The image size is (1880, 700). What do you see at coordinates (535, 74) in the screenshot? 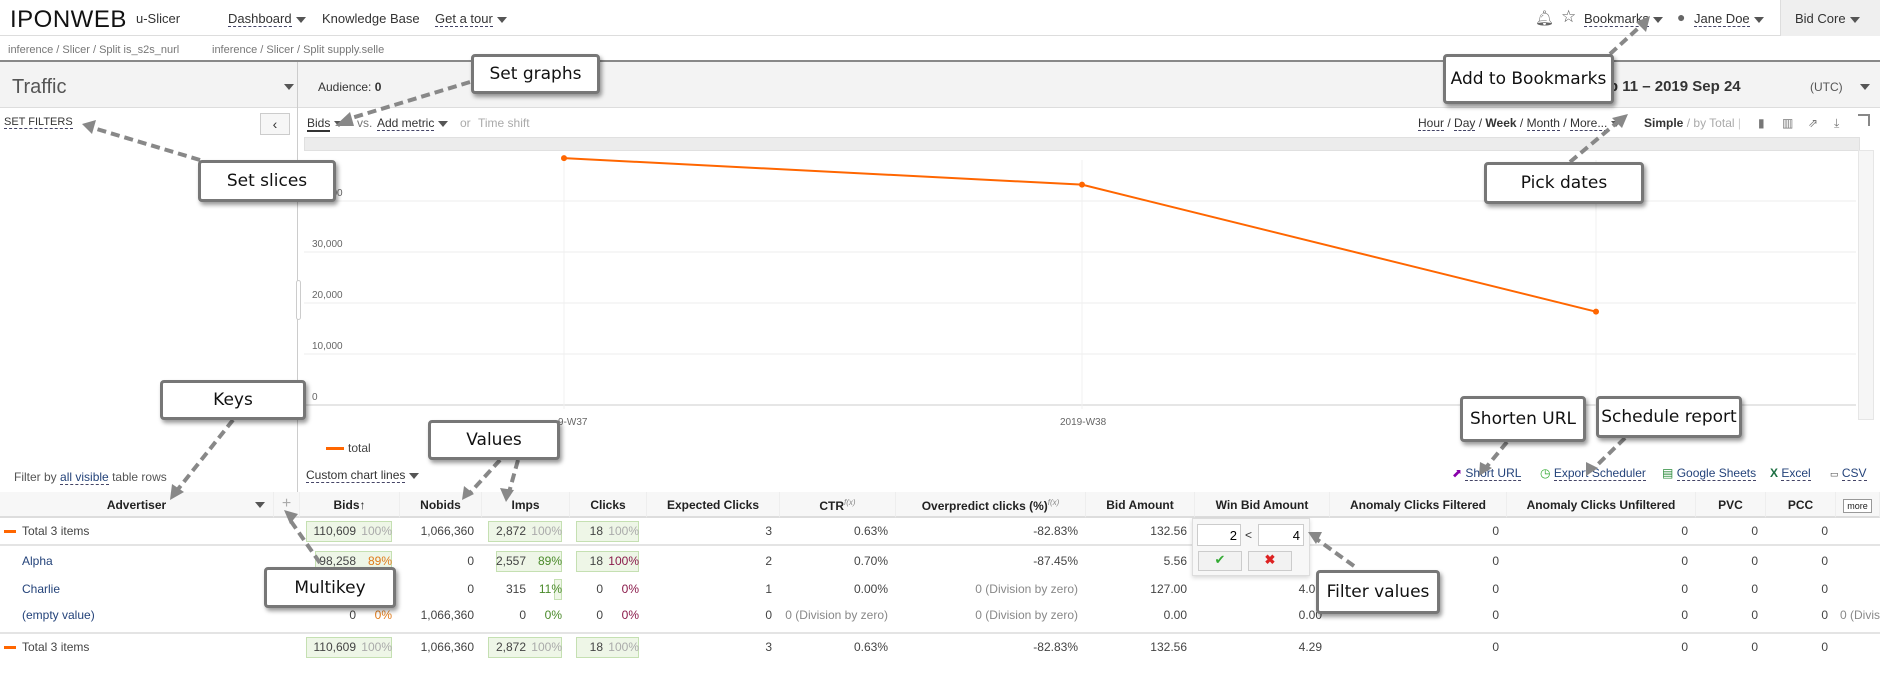
I see `callout-set-graphs: Set graphs` at bounding box center [535, 74].